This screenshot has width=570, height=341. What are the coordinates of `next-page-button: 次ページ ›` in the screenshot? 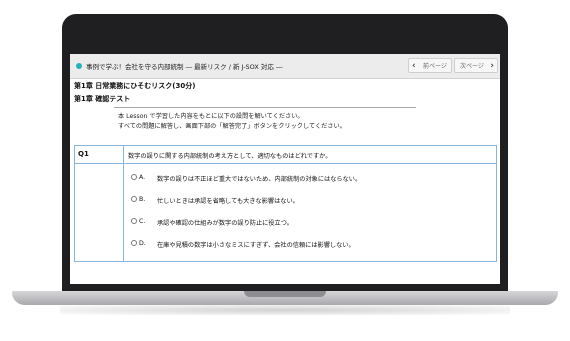 It's located at (476, 65).